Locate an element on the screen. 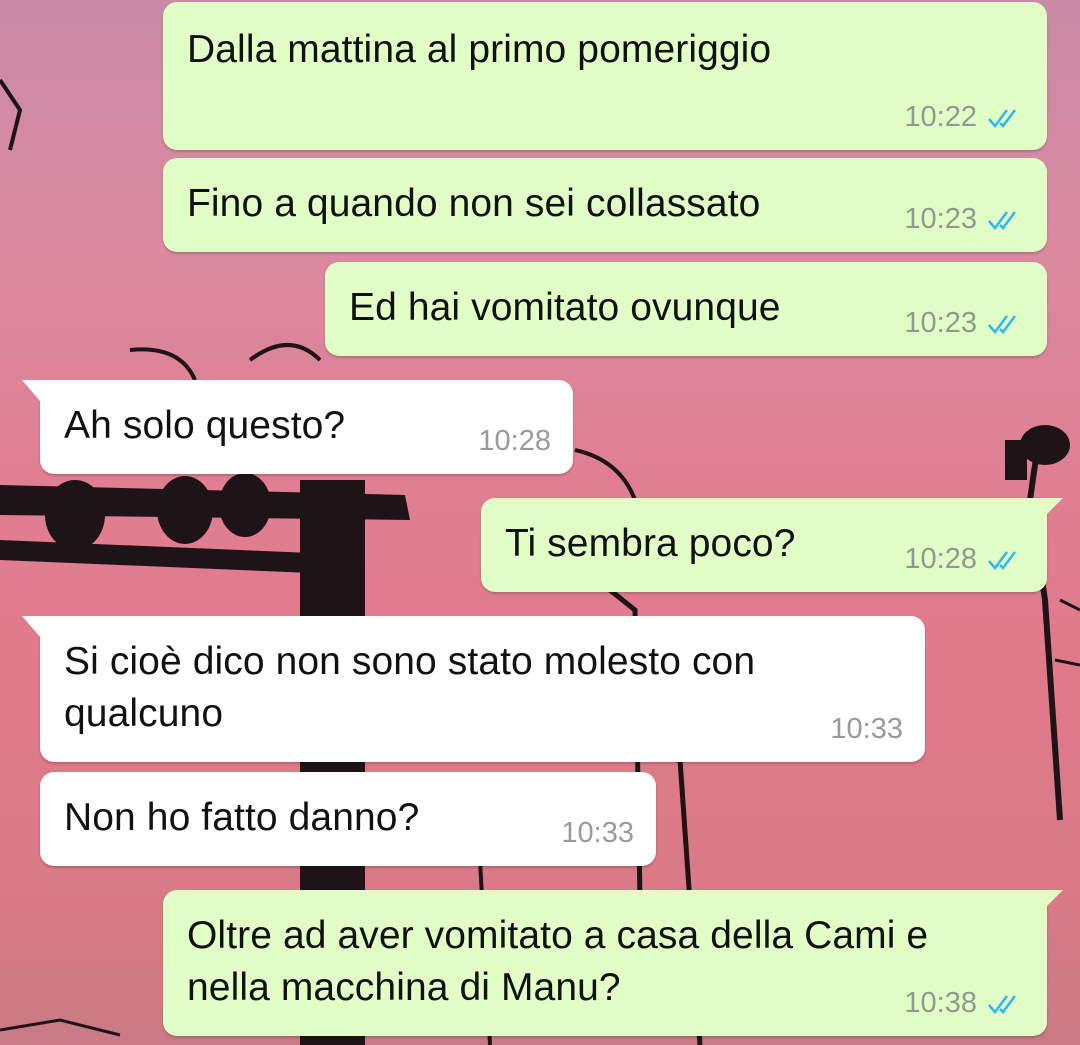  message-text: Non ho fatto danno? is located at coordinates (242, 817).